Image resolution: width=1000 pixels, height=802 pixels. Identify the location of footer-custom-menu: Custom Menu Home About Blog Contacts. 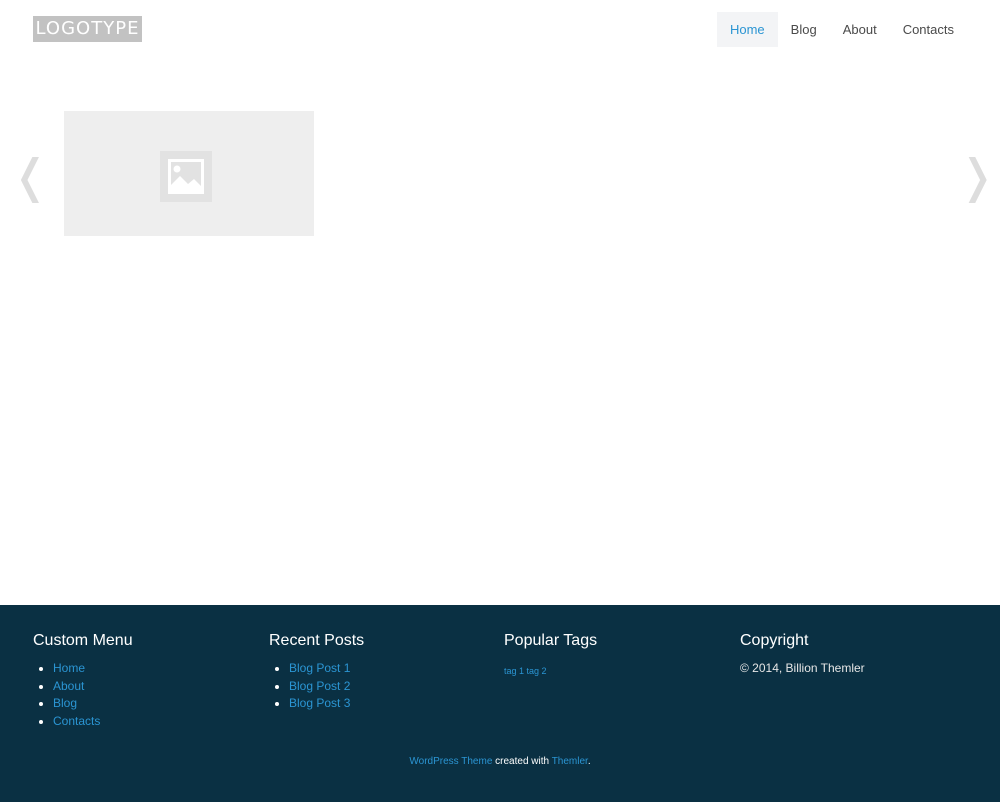
(143, 680).